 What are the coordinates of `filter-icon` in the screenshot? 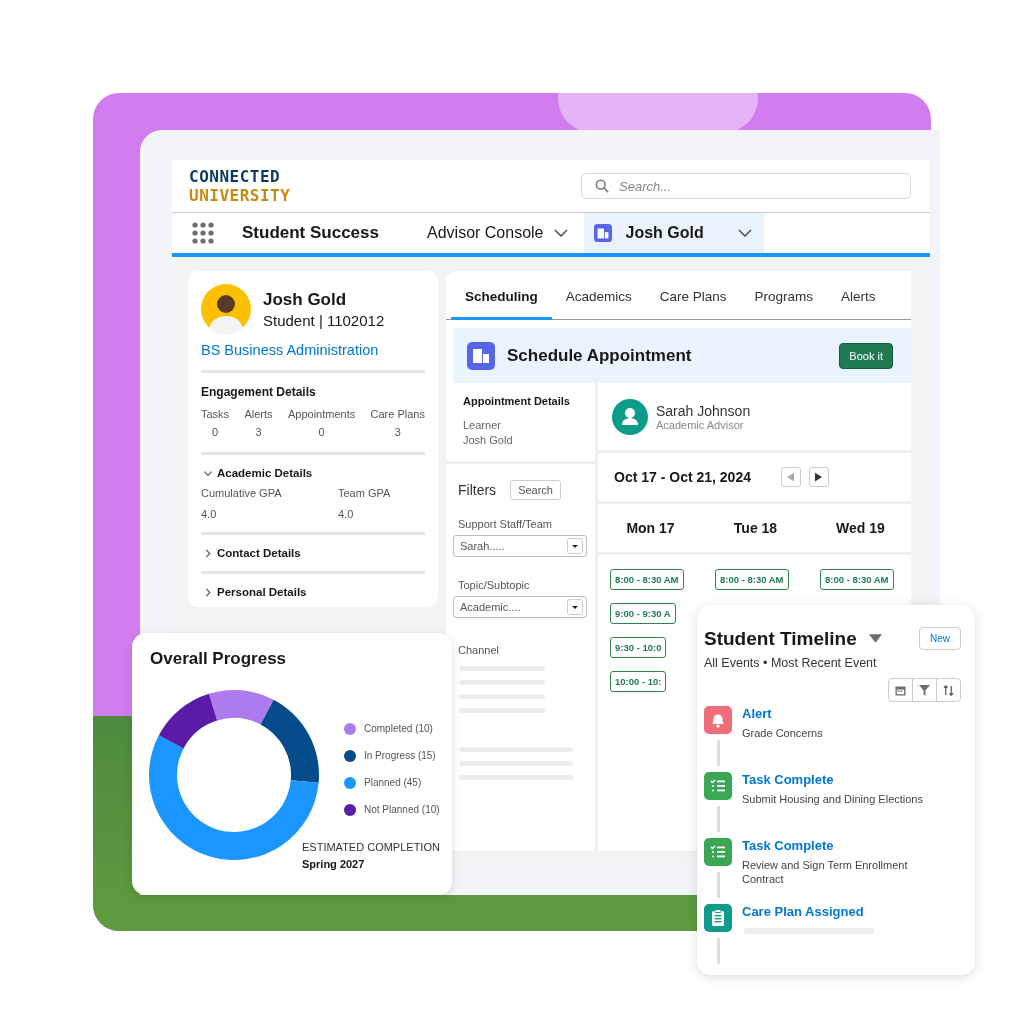 It's located at (924, 690).